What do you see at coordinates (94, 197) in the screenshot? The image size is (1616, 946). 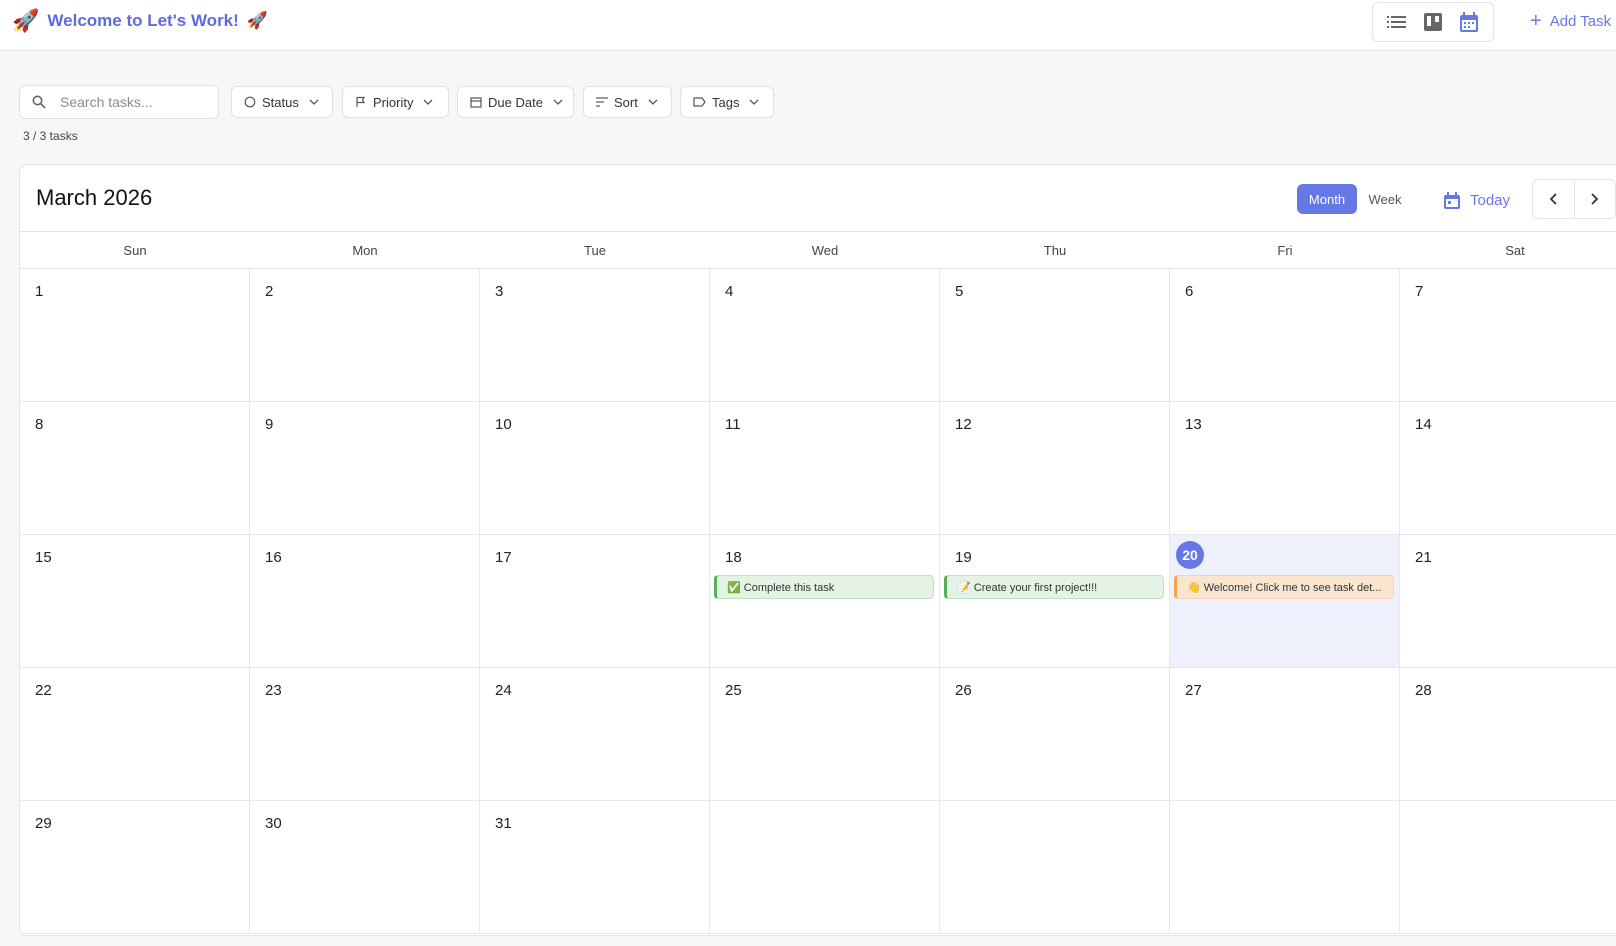 I see `month-title: March 2026` at bounding box center [94, 197].